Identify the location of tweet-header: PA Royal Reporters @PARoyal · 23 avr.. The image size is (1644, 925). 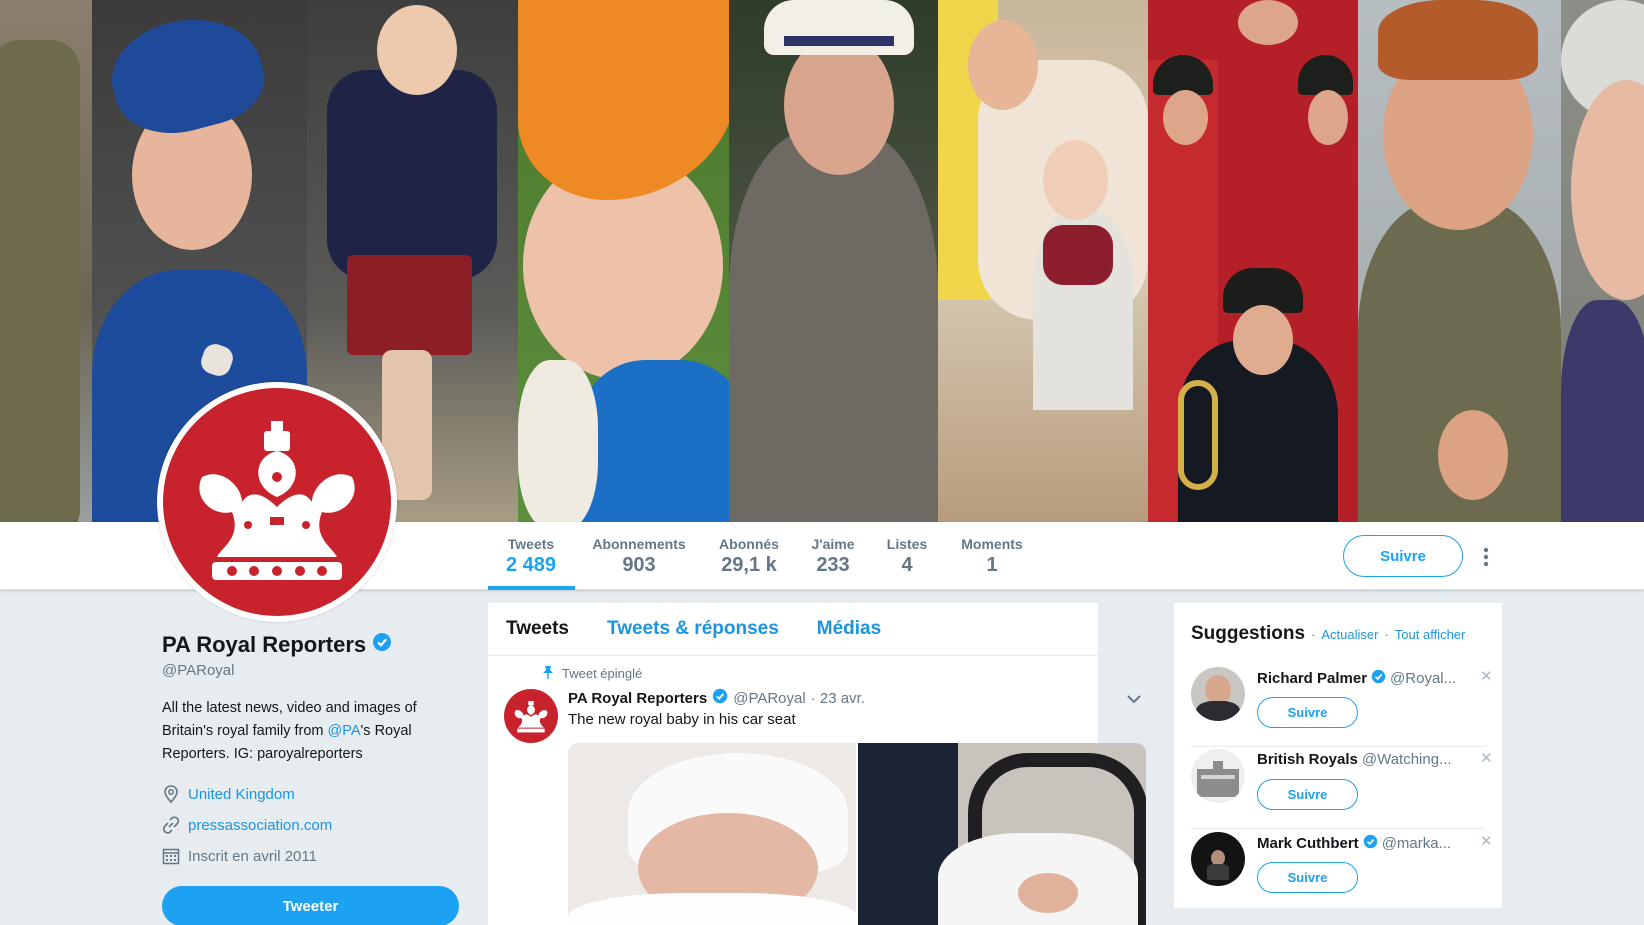
(716, 698).